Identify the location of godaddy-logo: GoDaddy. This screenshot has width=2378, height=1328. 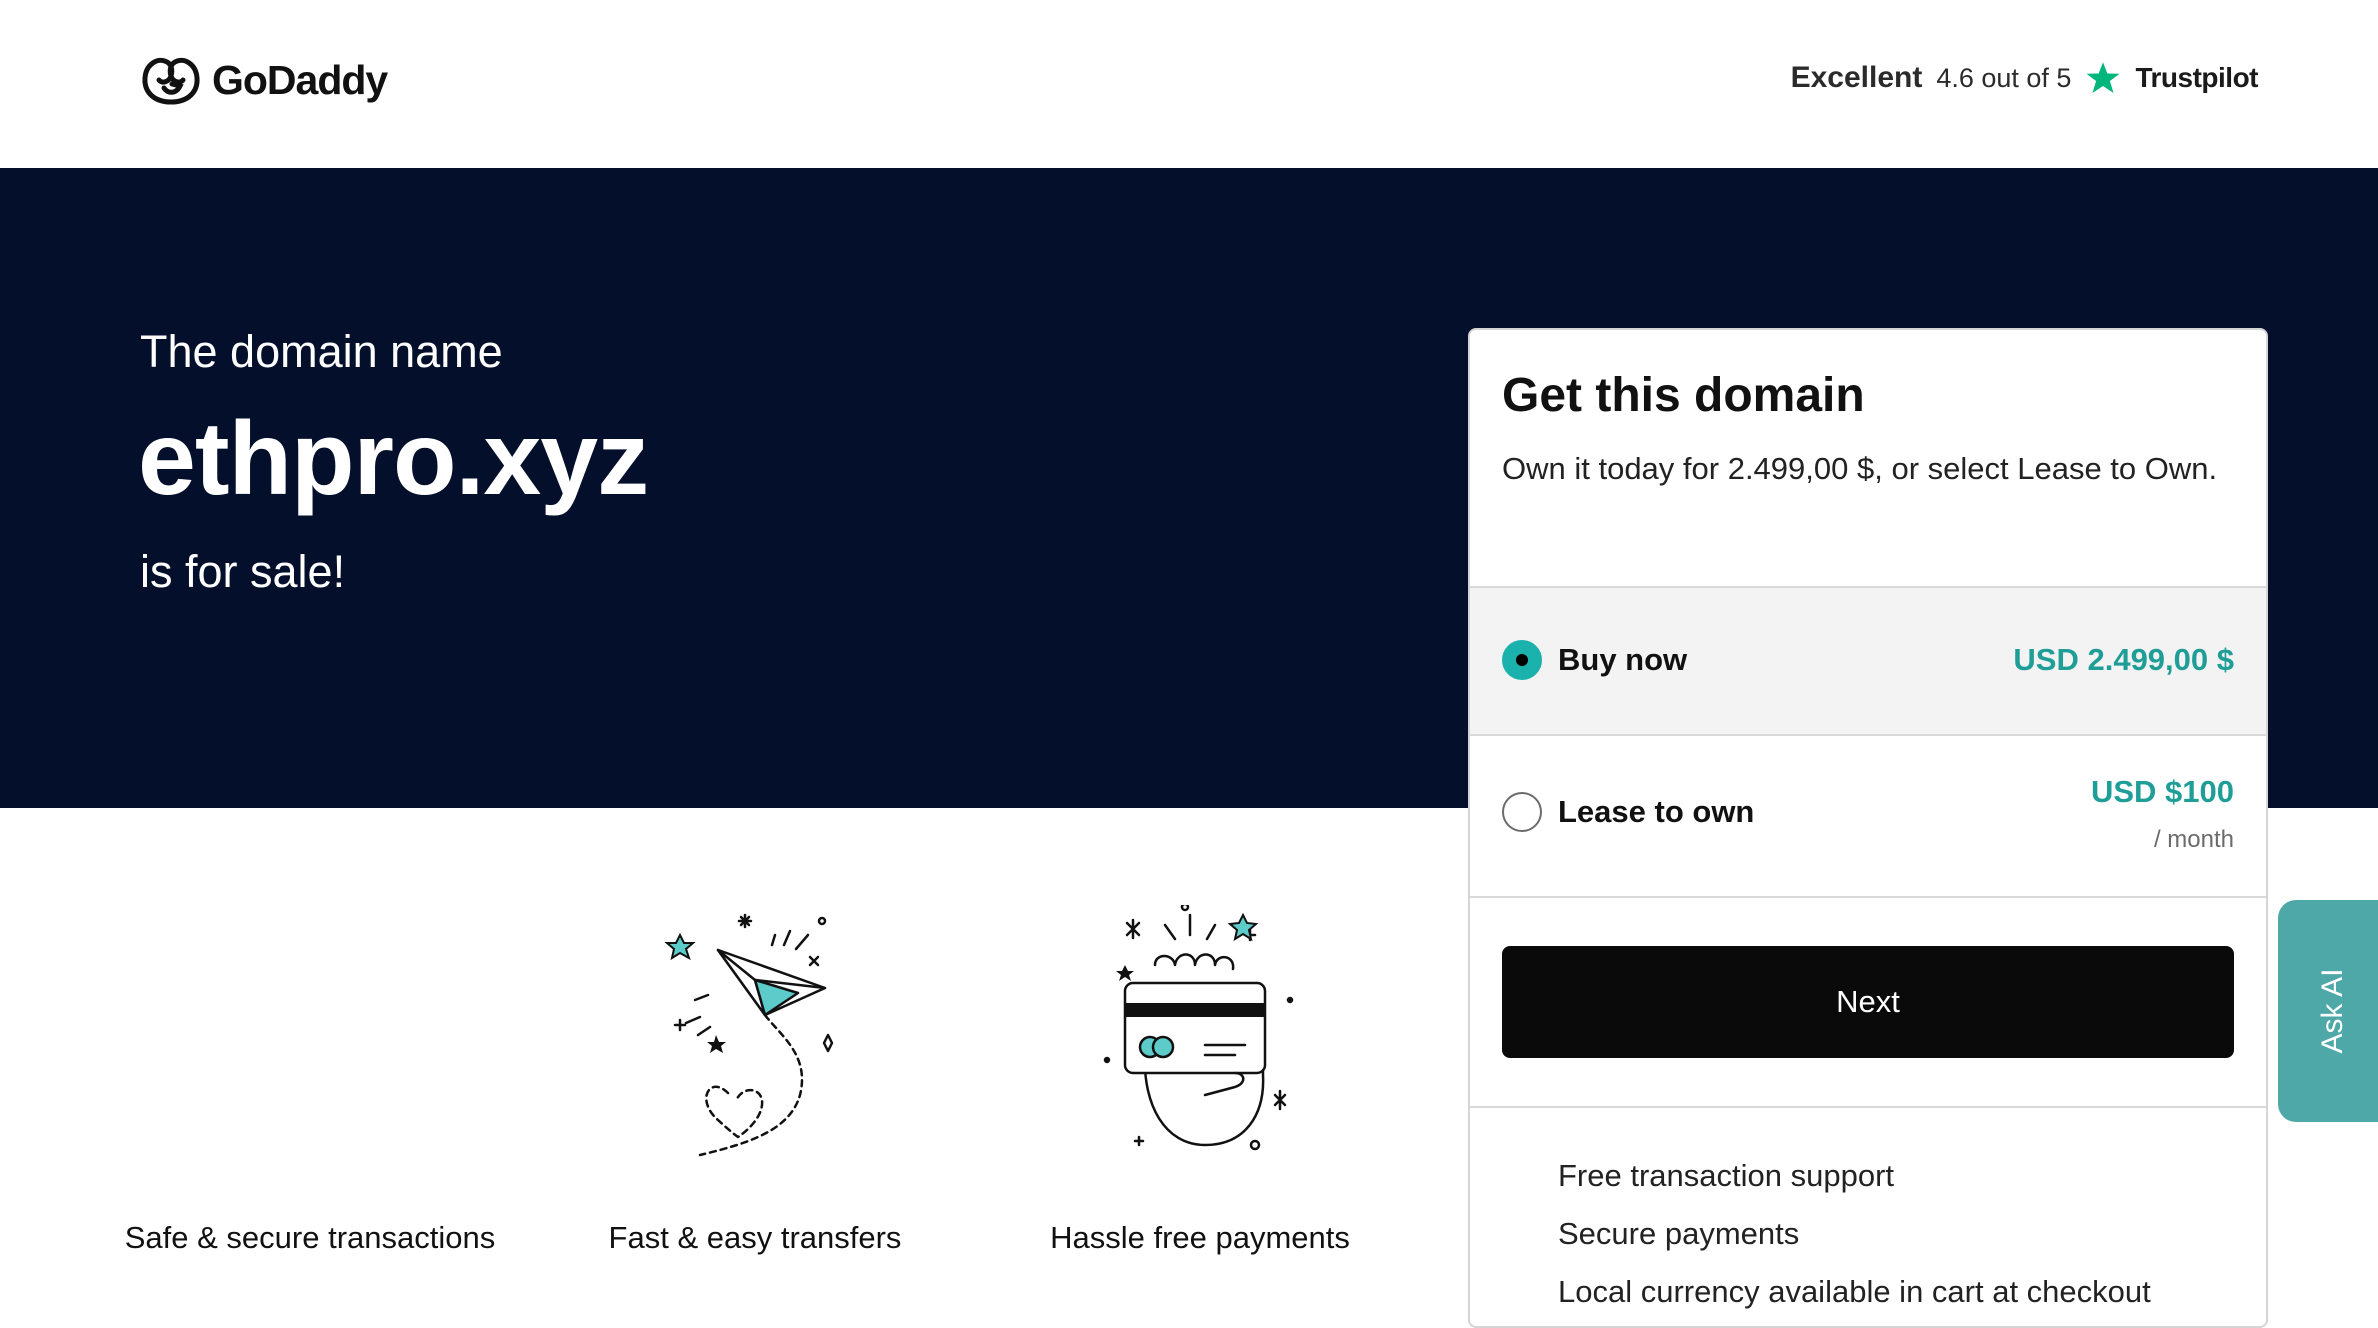
(264, 80).